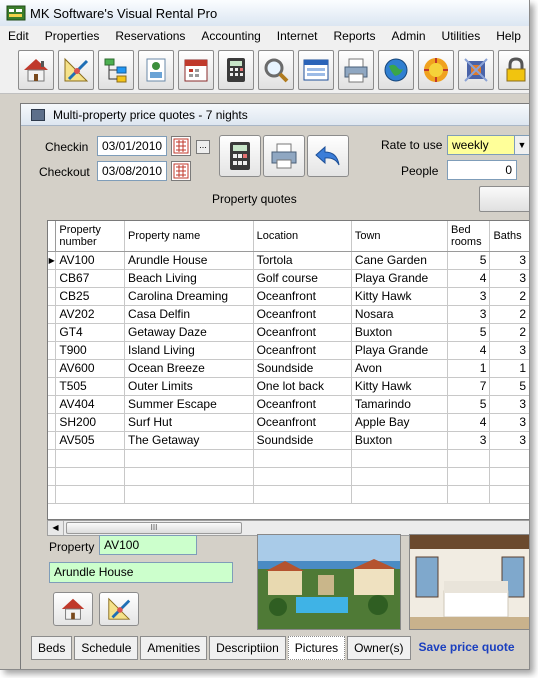  I want to click on table-cell: T900, so click(90, 350).